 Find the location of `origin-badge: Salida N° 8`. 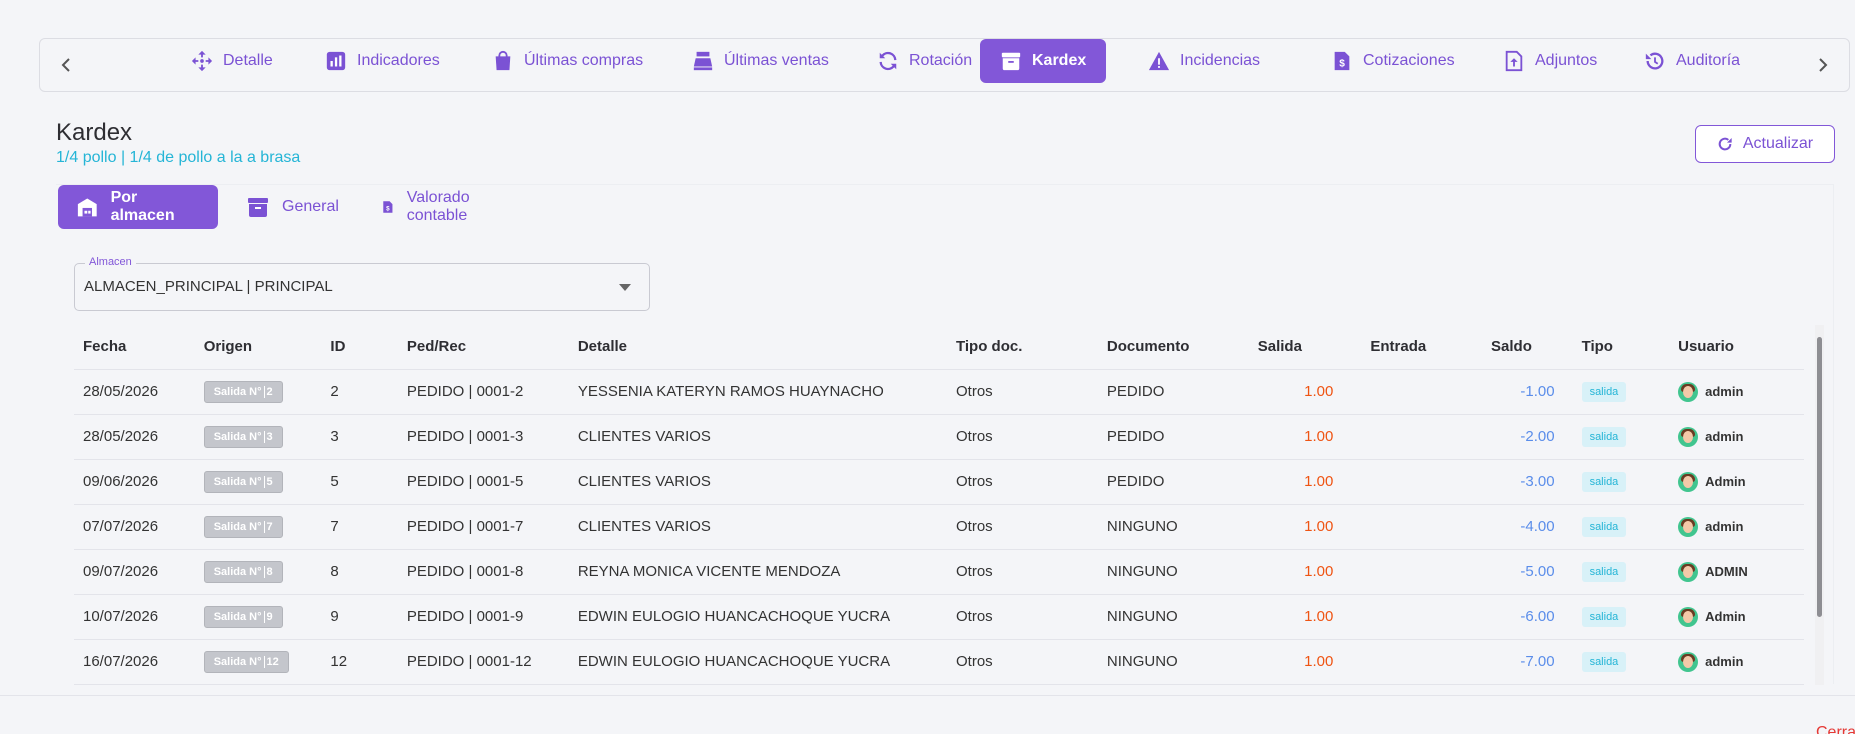

origin-badge: Salida N° 8 is located at coordinates (243, 571).